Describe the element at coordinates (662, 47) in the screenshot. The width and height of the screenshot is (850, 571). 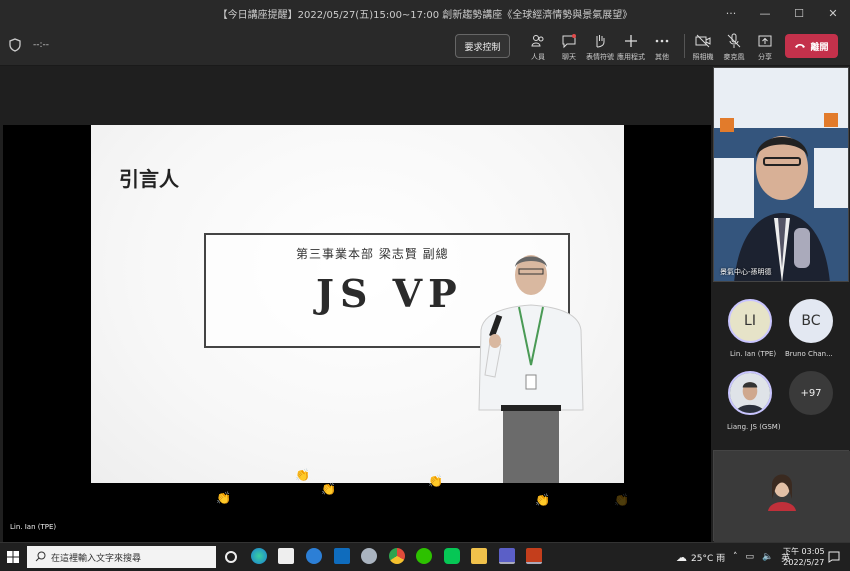
I see `more-button: 其他` at that location.